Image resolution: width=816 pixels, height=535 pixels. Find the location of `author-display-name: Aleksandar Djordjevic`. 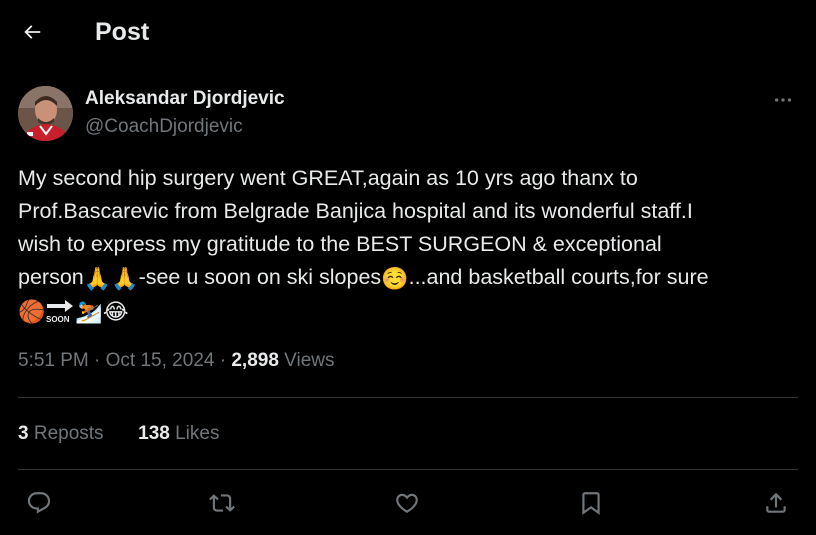

author-display-name: Aleksandar Djordjevic is located at coordinates (185, 99).